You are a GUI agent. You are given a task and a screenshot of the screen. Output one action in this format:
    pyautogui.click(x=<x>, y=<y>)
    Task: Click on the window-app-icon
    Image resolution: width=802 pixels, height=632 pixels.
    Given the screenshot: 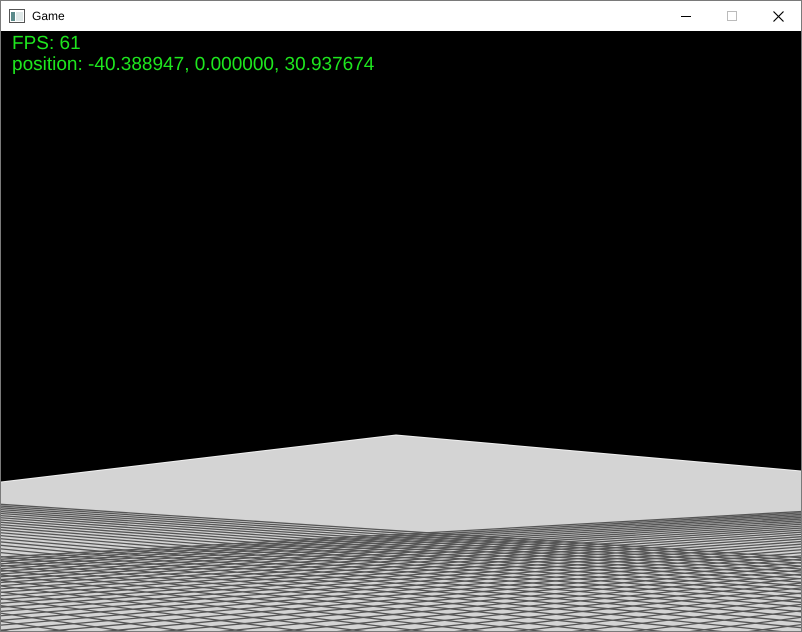 What is the action you would take?
    pyautogui.click(x=17, y=16)
    